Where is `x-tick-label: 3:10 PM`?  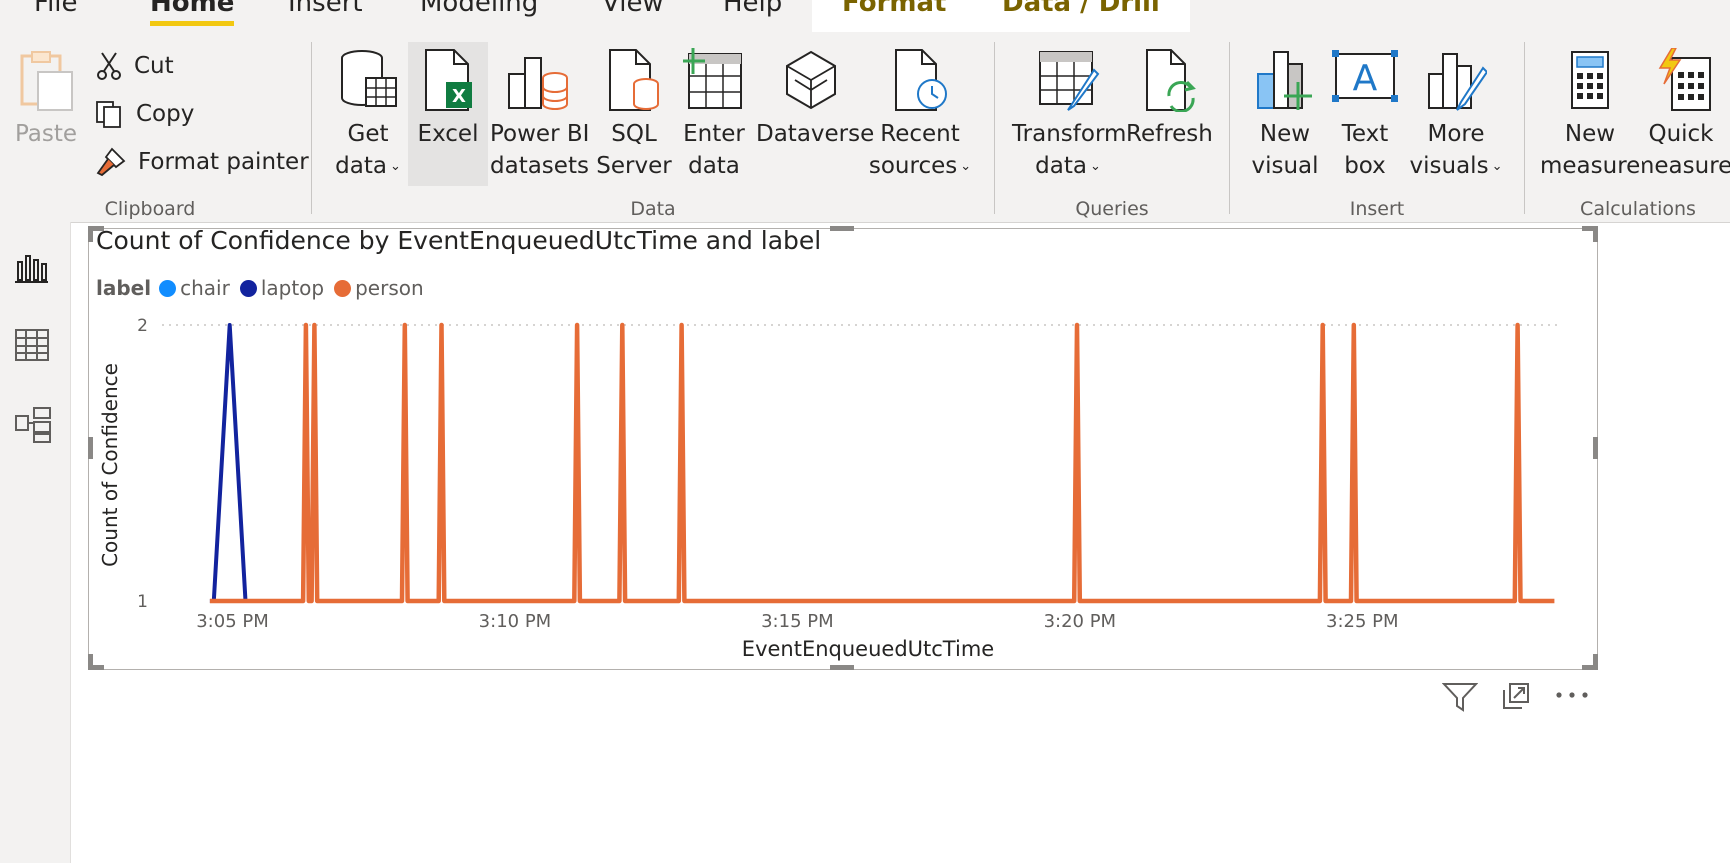 x-tick-label: 3:10 PM is located at coordinates (515, 621).